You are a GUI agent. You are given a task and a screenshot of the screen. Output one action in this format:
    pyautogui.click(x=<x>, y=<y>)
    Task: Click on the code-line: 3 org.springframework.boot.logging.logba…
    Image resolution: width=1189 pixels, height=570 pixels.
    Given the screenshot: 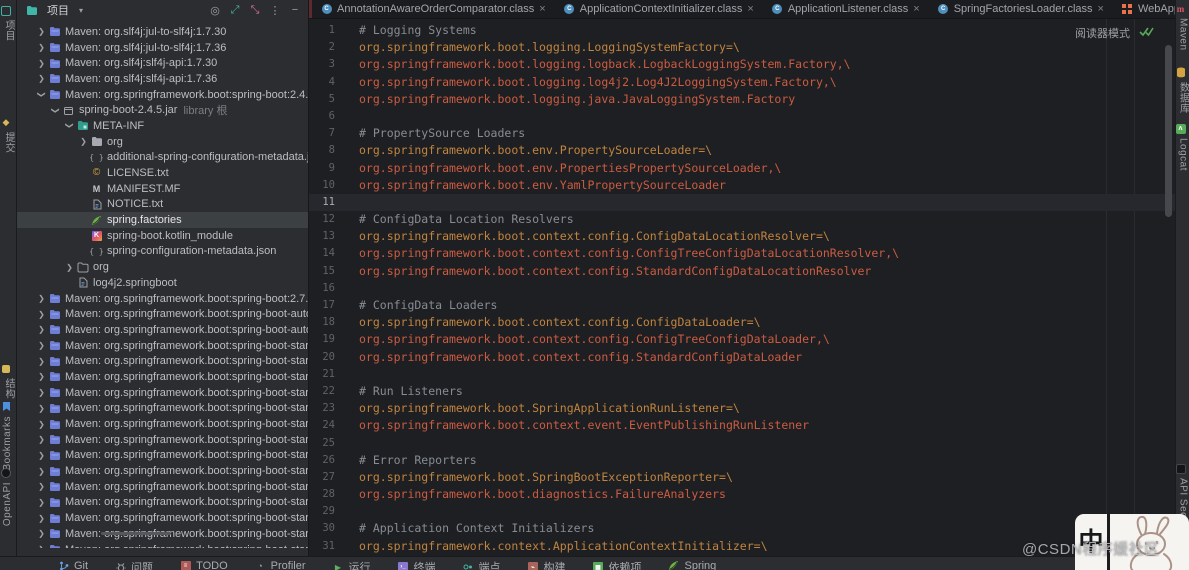 What is the action you would take?
    pyautogui.click(x=742, y=64)
    